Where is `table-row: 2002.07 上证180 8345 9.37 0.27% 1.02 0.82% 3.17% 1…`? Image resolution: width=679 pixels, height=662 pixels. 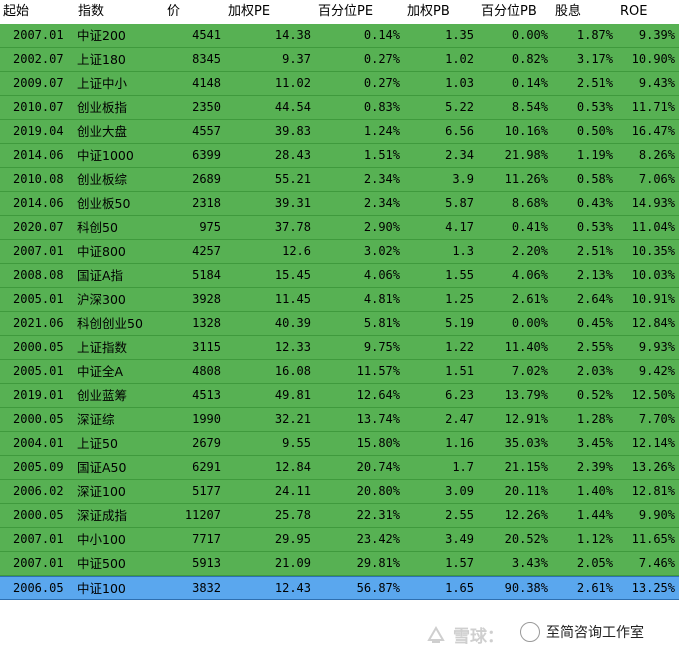 table-row: 2002.07 上证180 8345 9.37 0.27% 1.02 0.82% 3.17% 1… is located at coordinates (339, 60).